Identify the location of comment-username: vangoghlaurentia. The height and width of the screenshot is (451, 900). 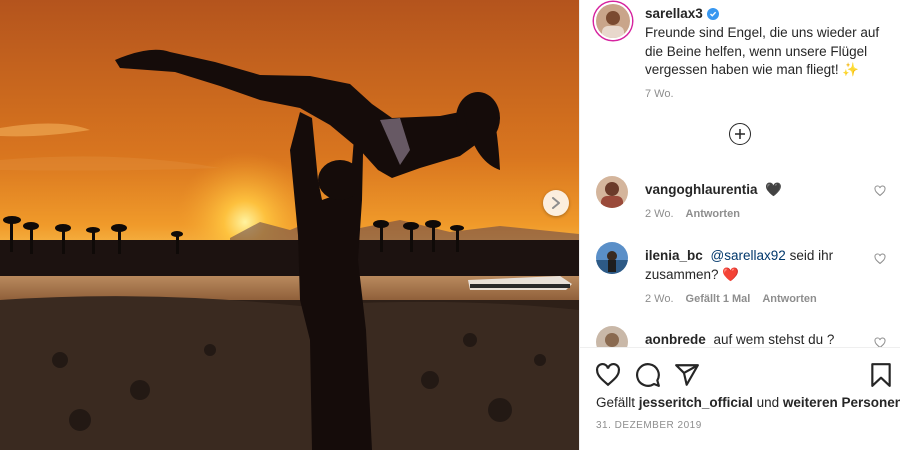
(701, 189).